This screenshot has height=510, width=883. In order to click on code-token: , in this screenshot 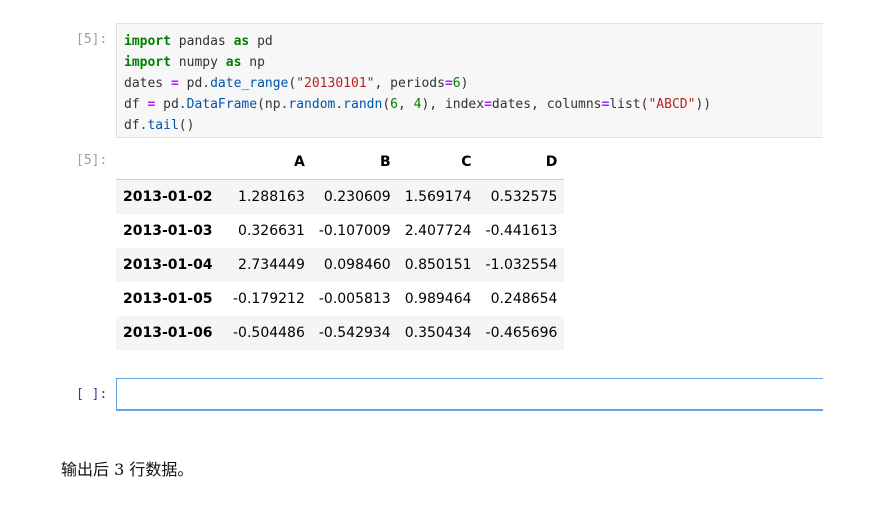, I will do `click(405, 104)`.